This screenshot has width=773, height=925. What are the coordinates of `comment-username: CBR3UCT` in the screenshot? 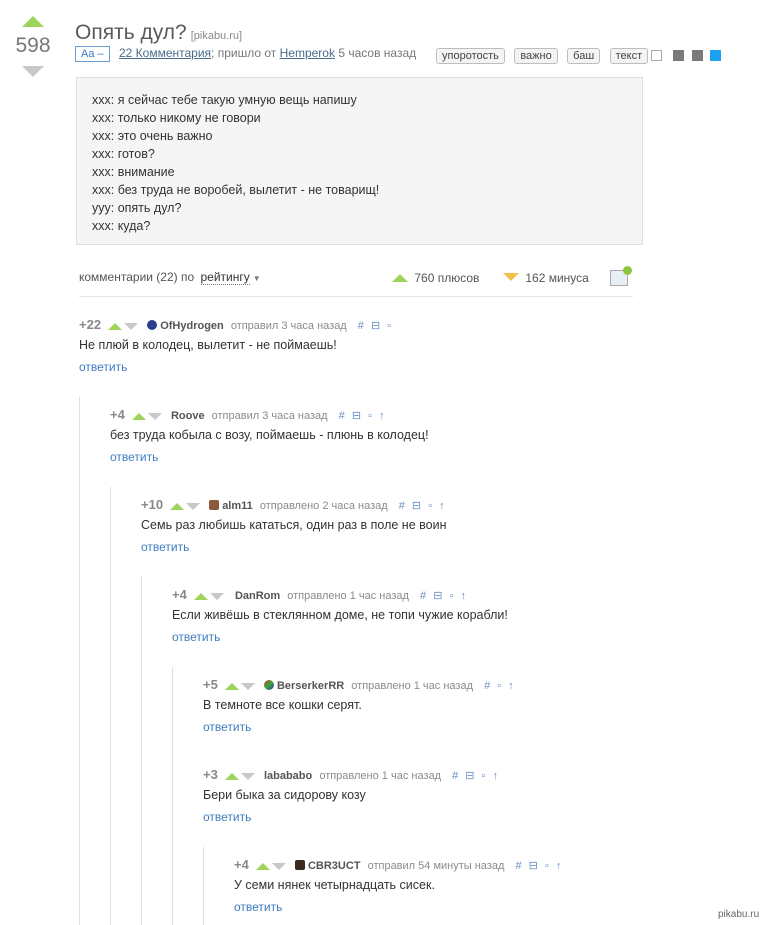 It's located at (334, 866).